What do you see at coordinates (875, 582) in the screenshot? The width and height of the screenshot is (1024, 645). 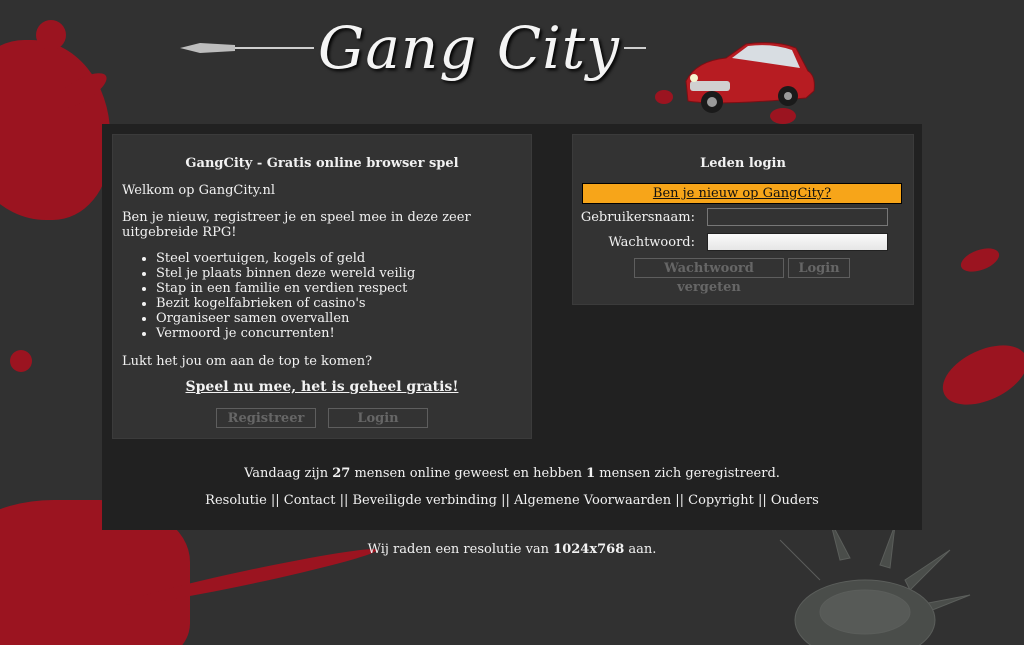 I see `statue-of-liberty-icon` at bounding box center [875, 582].